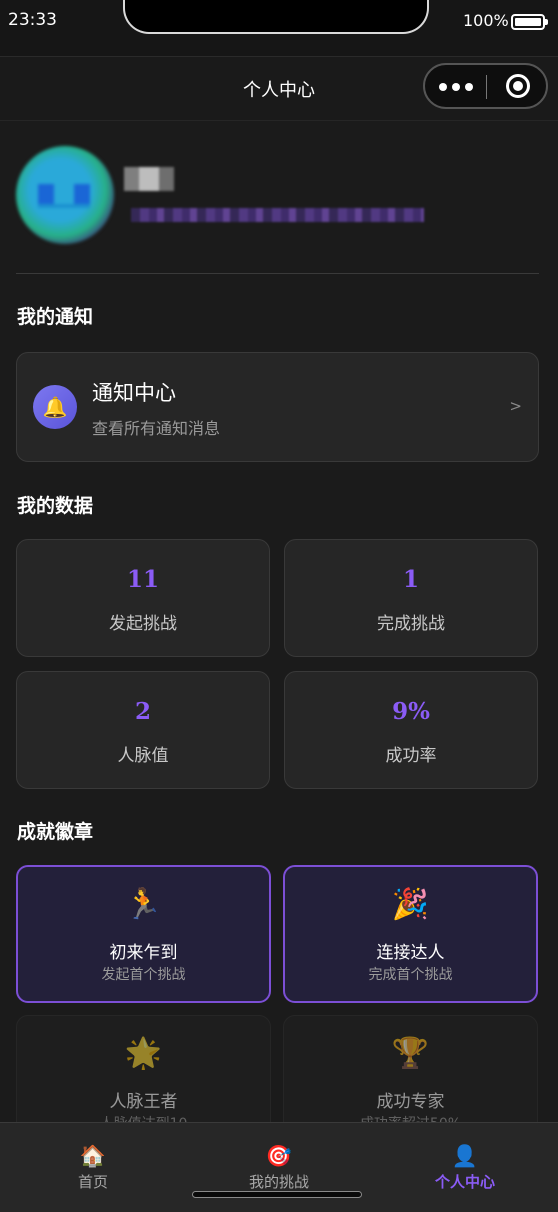  I want to click on party-popper-icon: 🎉, so click(410, 904).